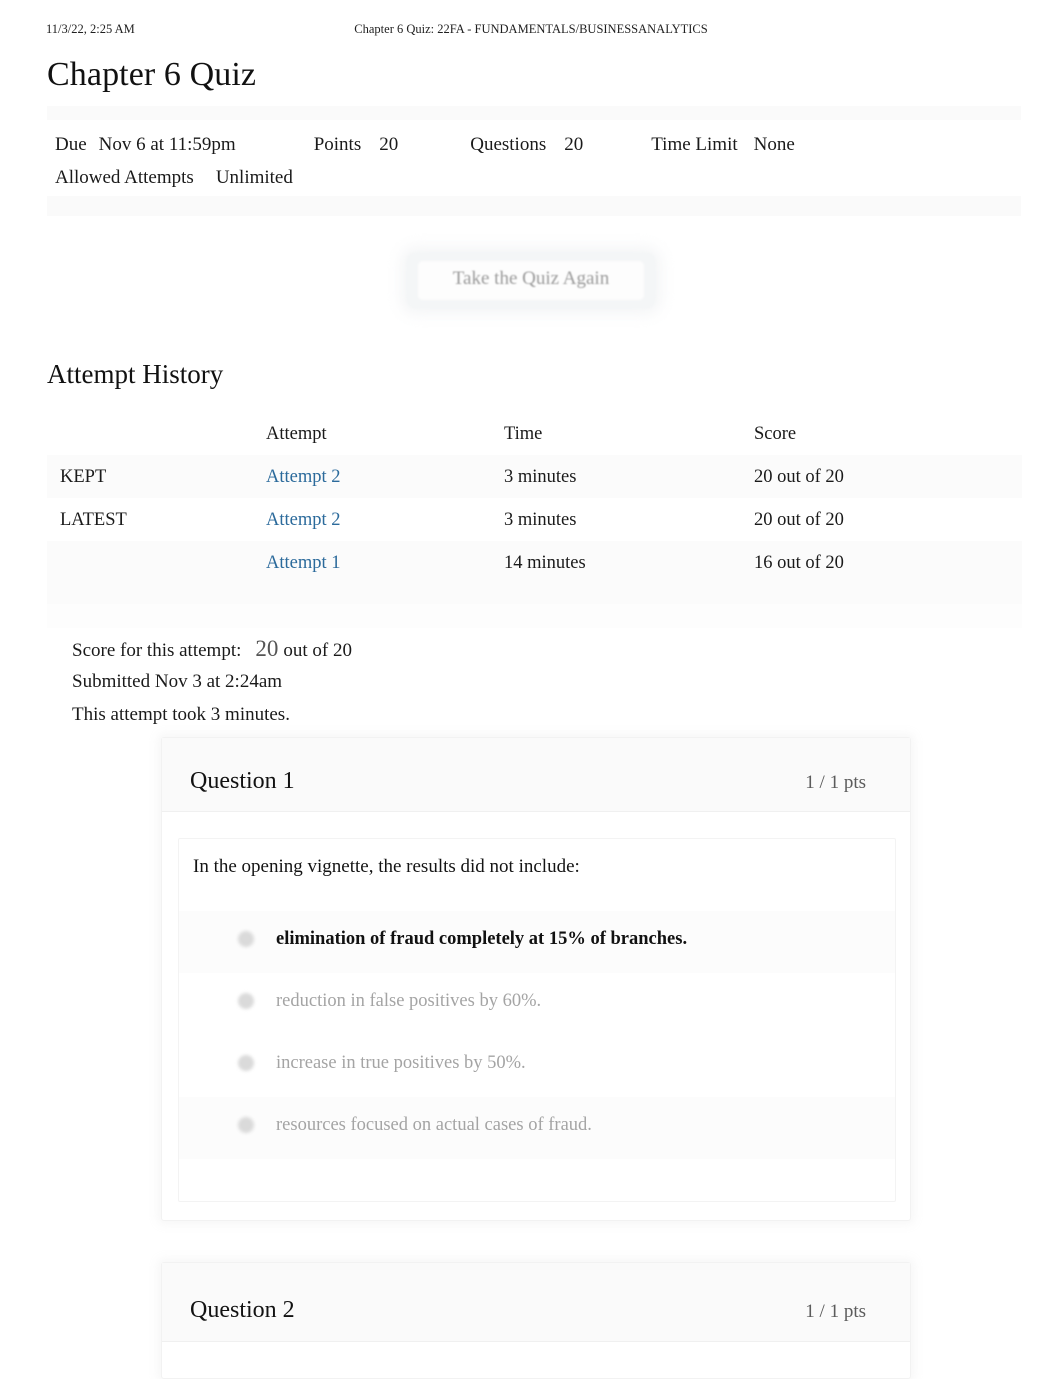 This screenshot has width=1062, height=1379. What do you see at coordinates (337, 144) in the screenshot?
I see `points-label: Points` at bounding box center [337, 144].